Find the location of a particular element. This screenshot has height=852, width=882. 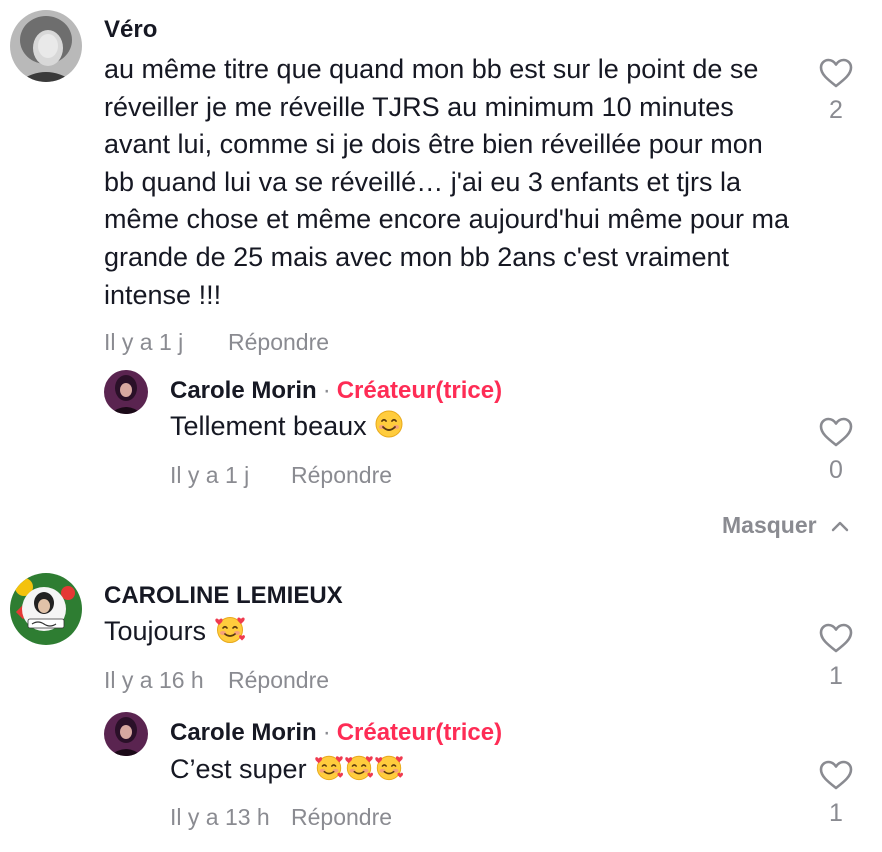

reply-text-row: C’est super is located at coordinates (287, 770).